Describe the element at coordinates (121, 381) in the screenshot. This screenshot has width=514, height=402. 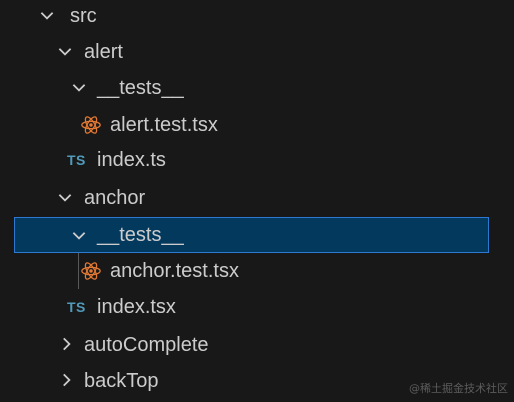
I see `tree-item-label: backTop` at that location.